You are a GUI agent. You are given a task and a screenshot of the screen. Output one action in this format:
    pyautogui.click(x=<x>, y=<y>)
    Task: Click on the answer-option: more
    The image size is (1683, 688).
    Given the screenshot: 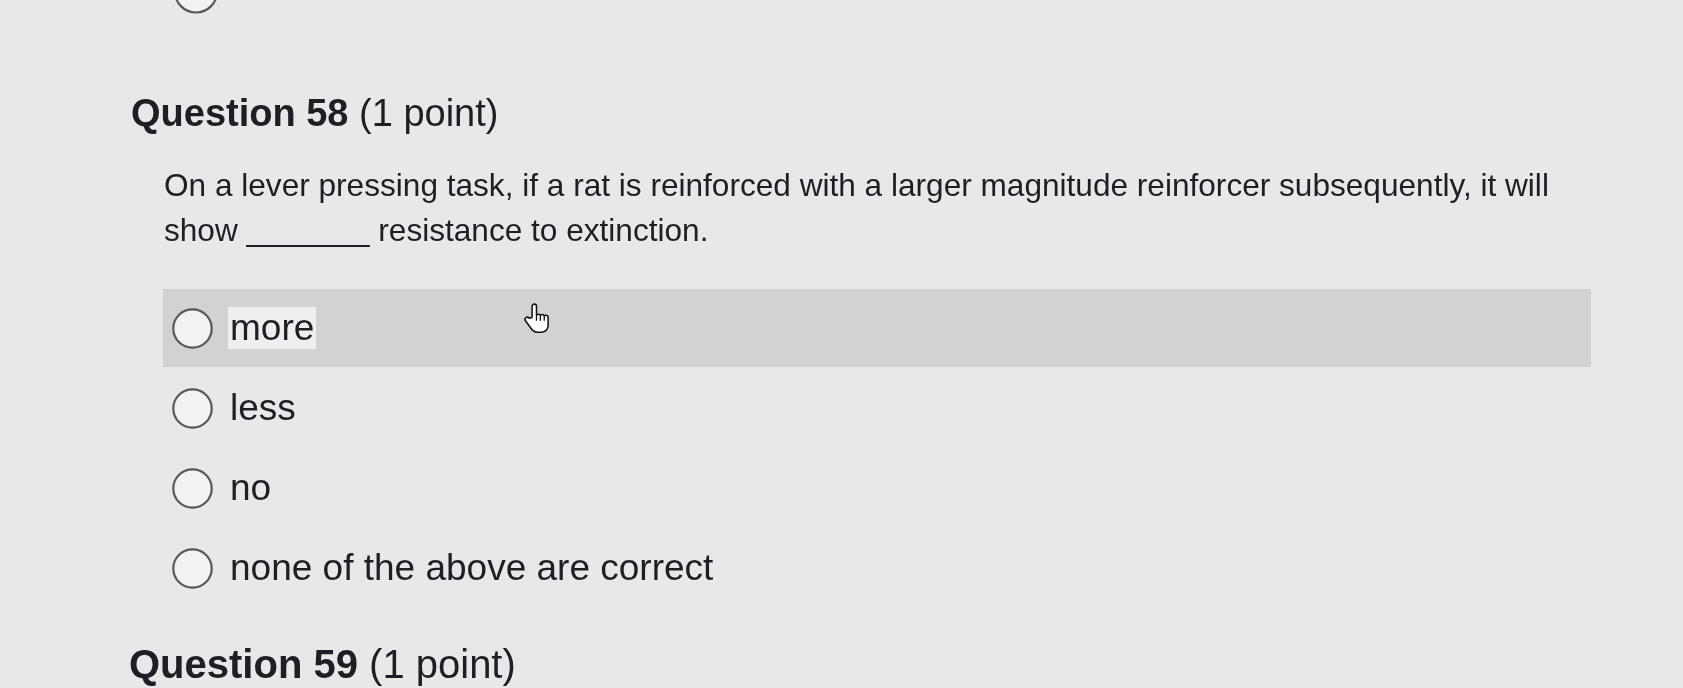 What is the action you would take?
    pyautogui.click(x=877, y=328)
    